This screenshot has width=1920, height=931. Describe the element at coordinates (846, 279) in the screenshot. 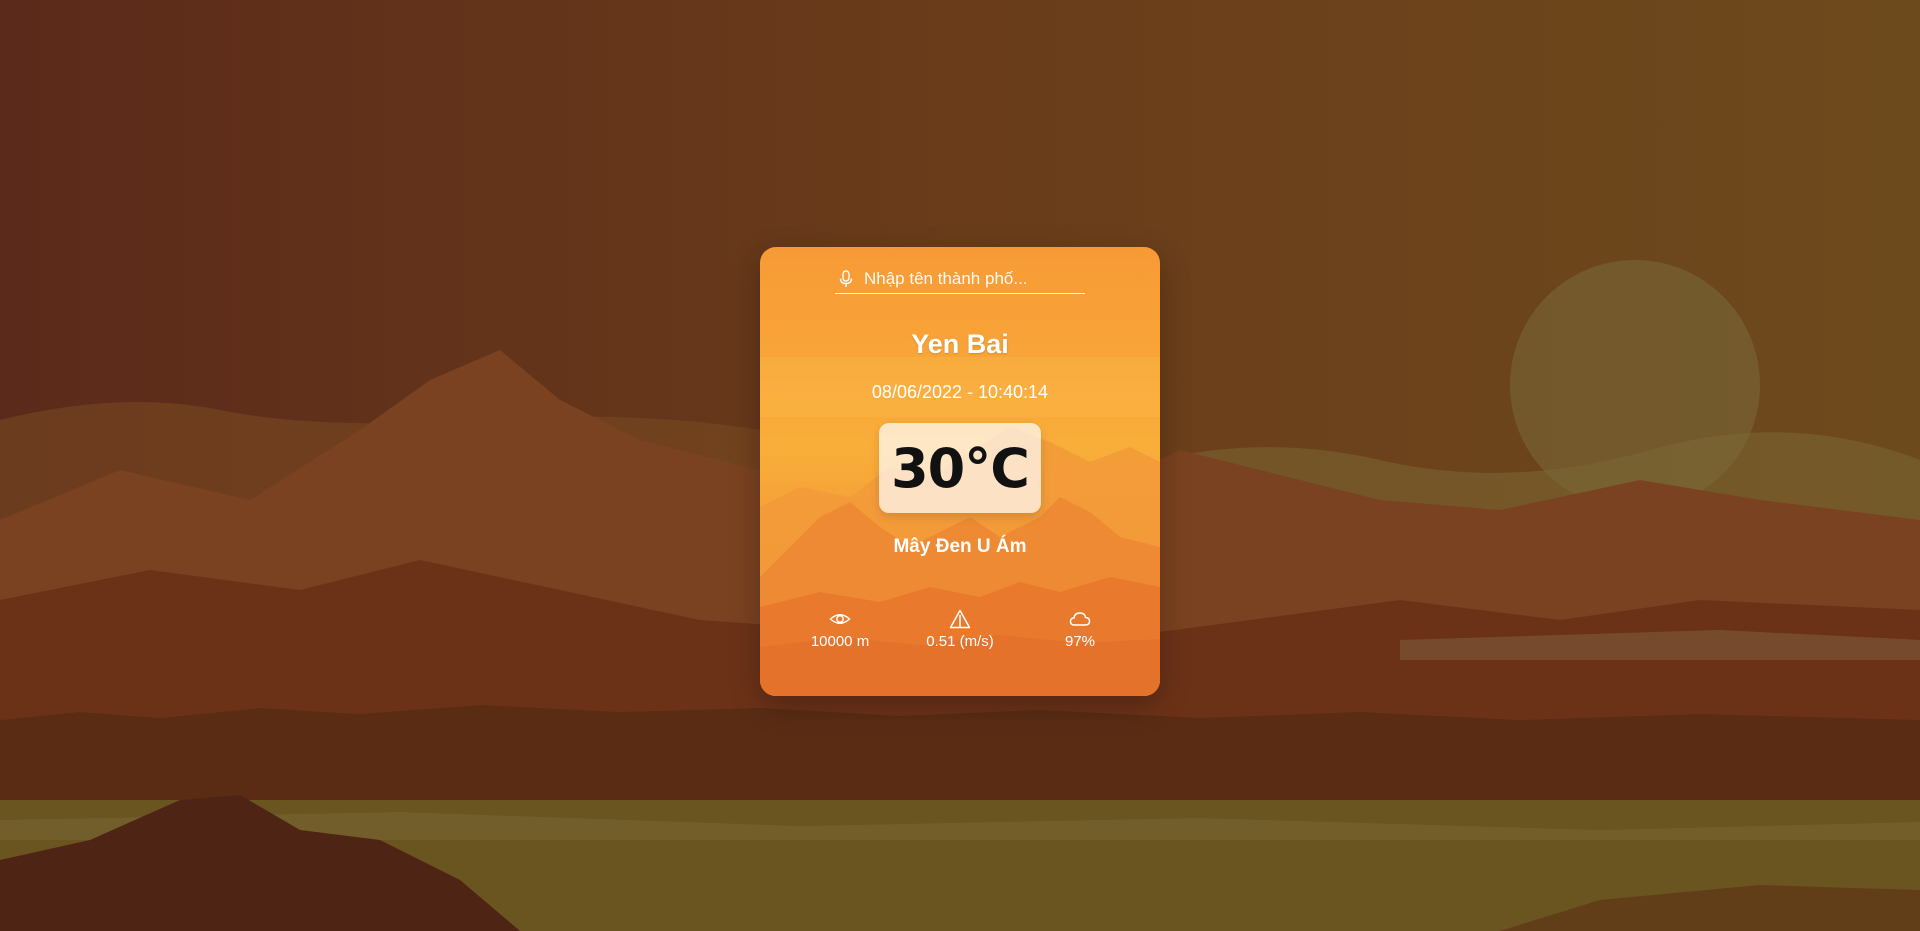

I see `microphone-icon` at that location.